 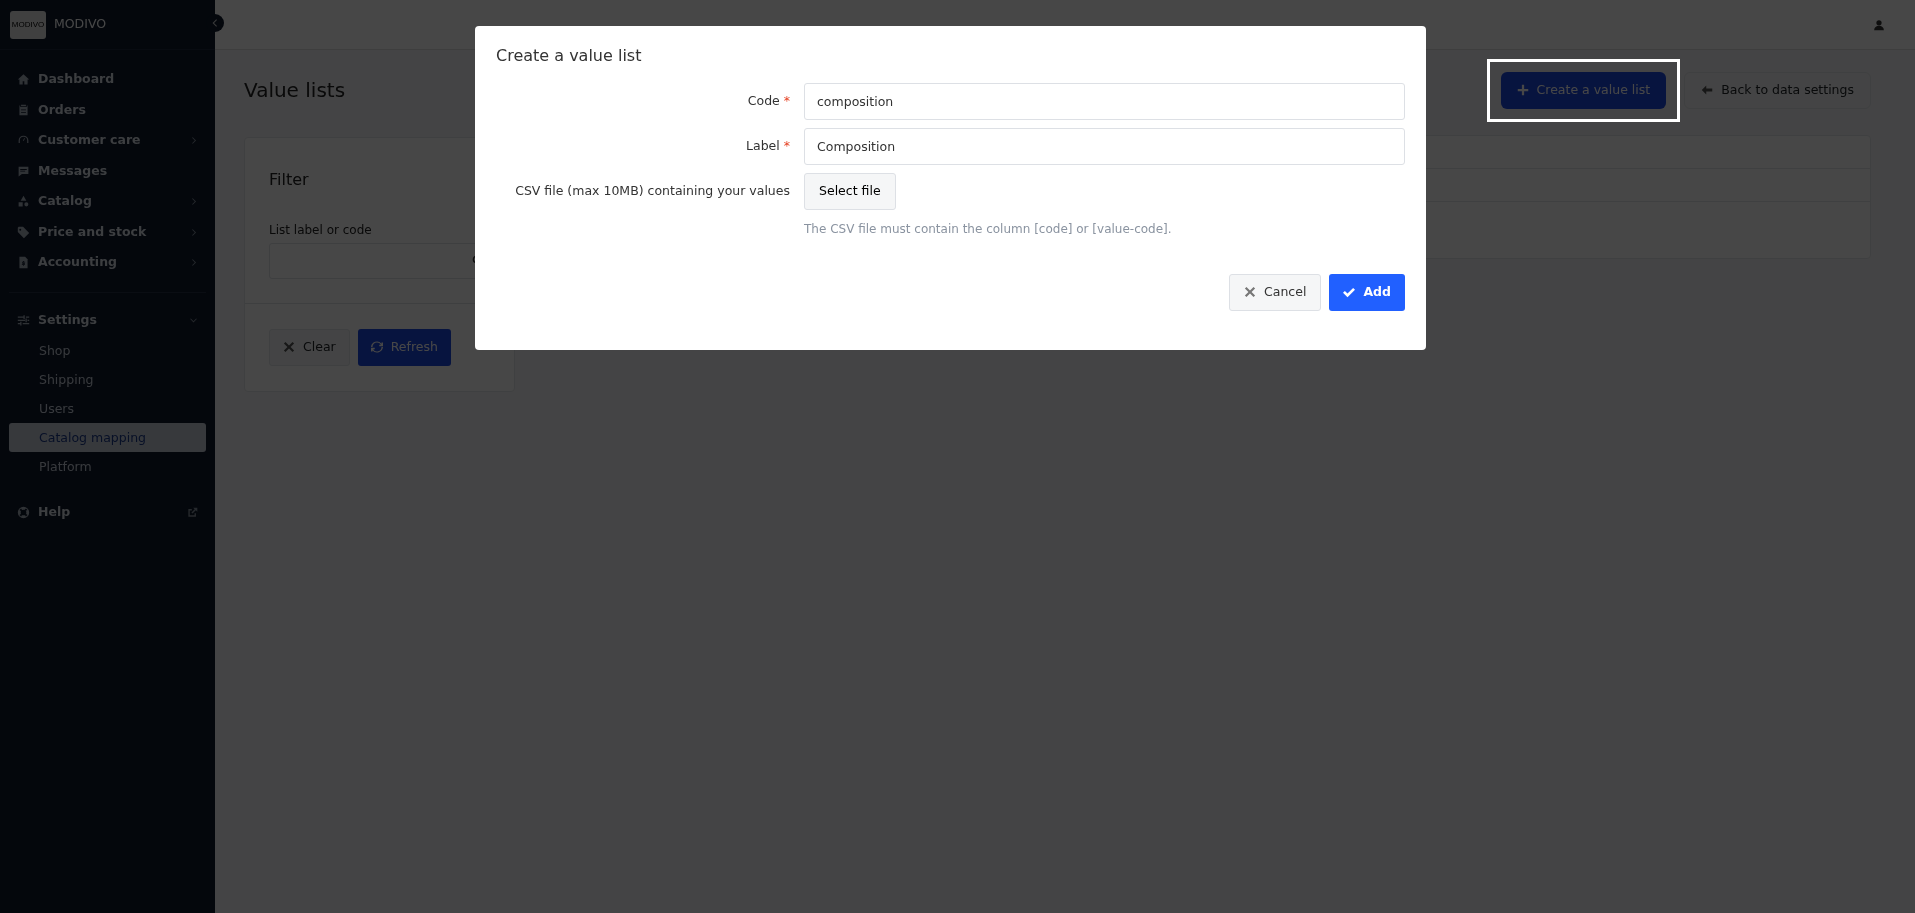 What do you see at coordinates (569, 56) in the screenshot?
I see `modal-title: Create a value list` at bounding box center [569, 56].